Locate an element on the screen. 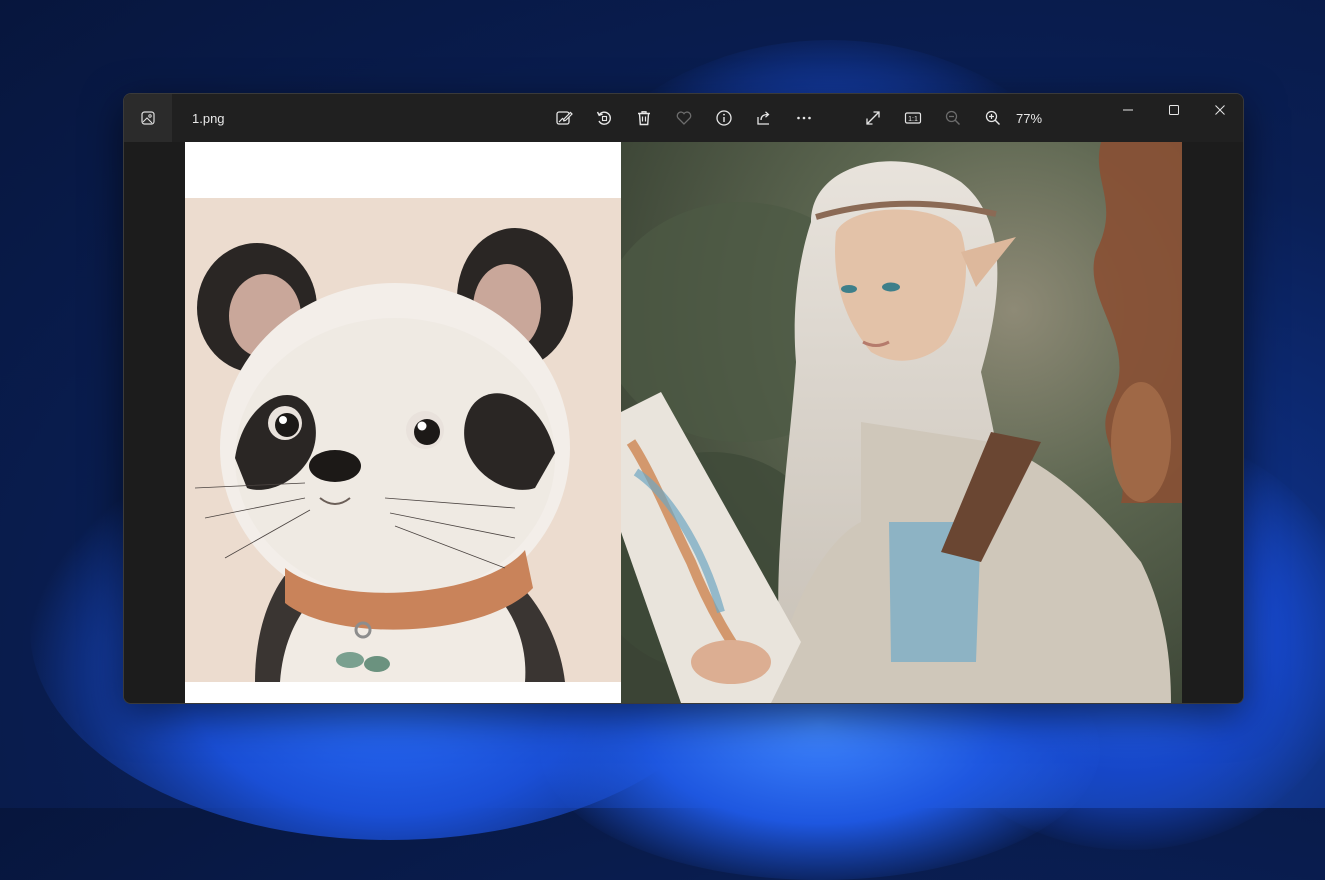 The image size is (1325, 880). more-icon is located at coordinates (804, 118).